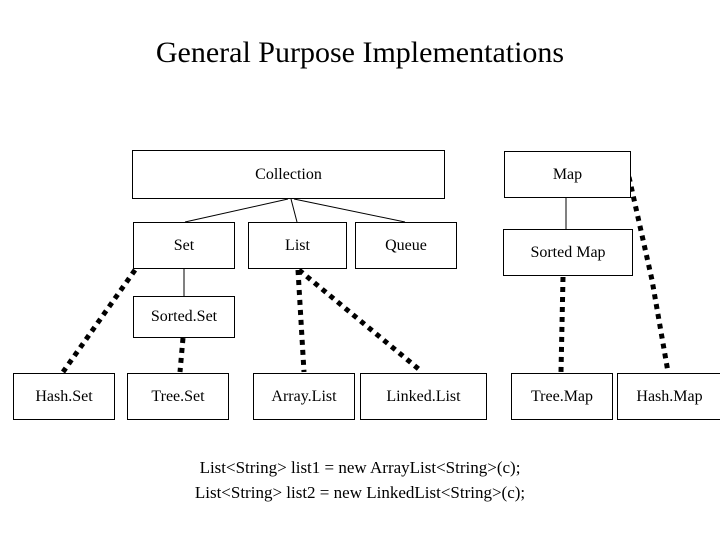 The width and height of the screenshot is (720, 540). Describe the element at coordinates (184, 245) in the screenshot. I see `node-set: Set` at that location.